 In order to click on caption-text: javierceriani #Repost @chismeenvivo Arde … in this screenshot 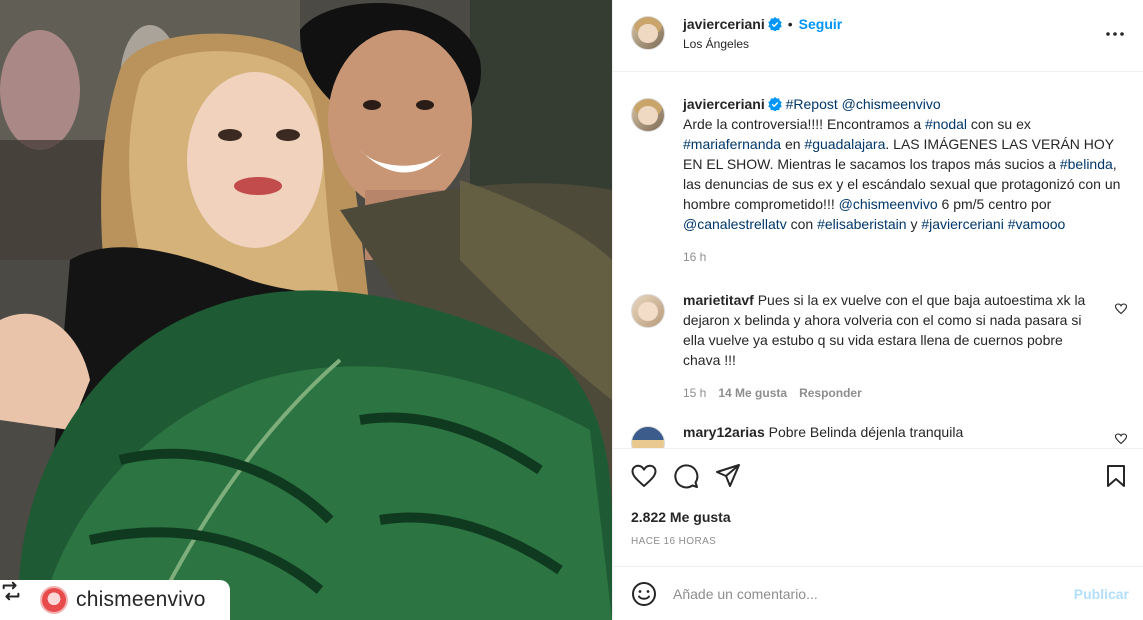, I will do `click(905, 164)`.